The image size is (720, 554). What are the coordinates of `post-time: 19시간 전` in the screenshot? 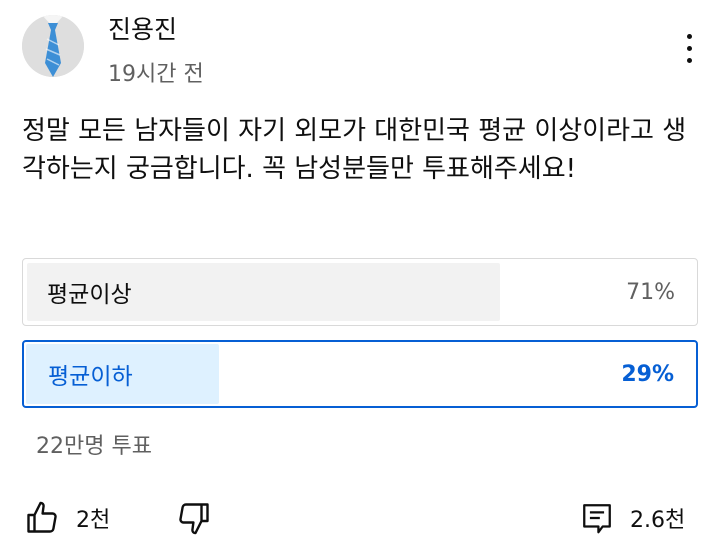 It's located at (156, 72).